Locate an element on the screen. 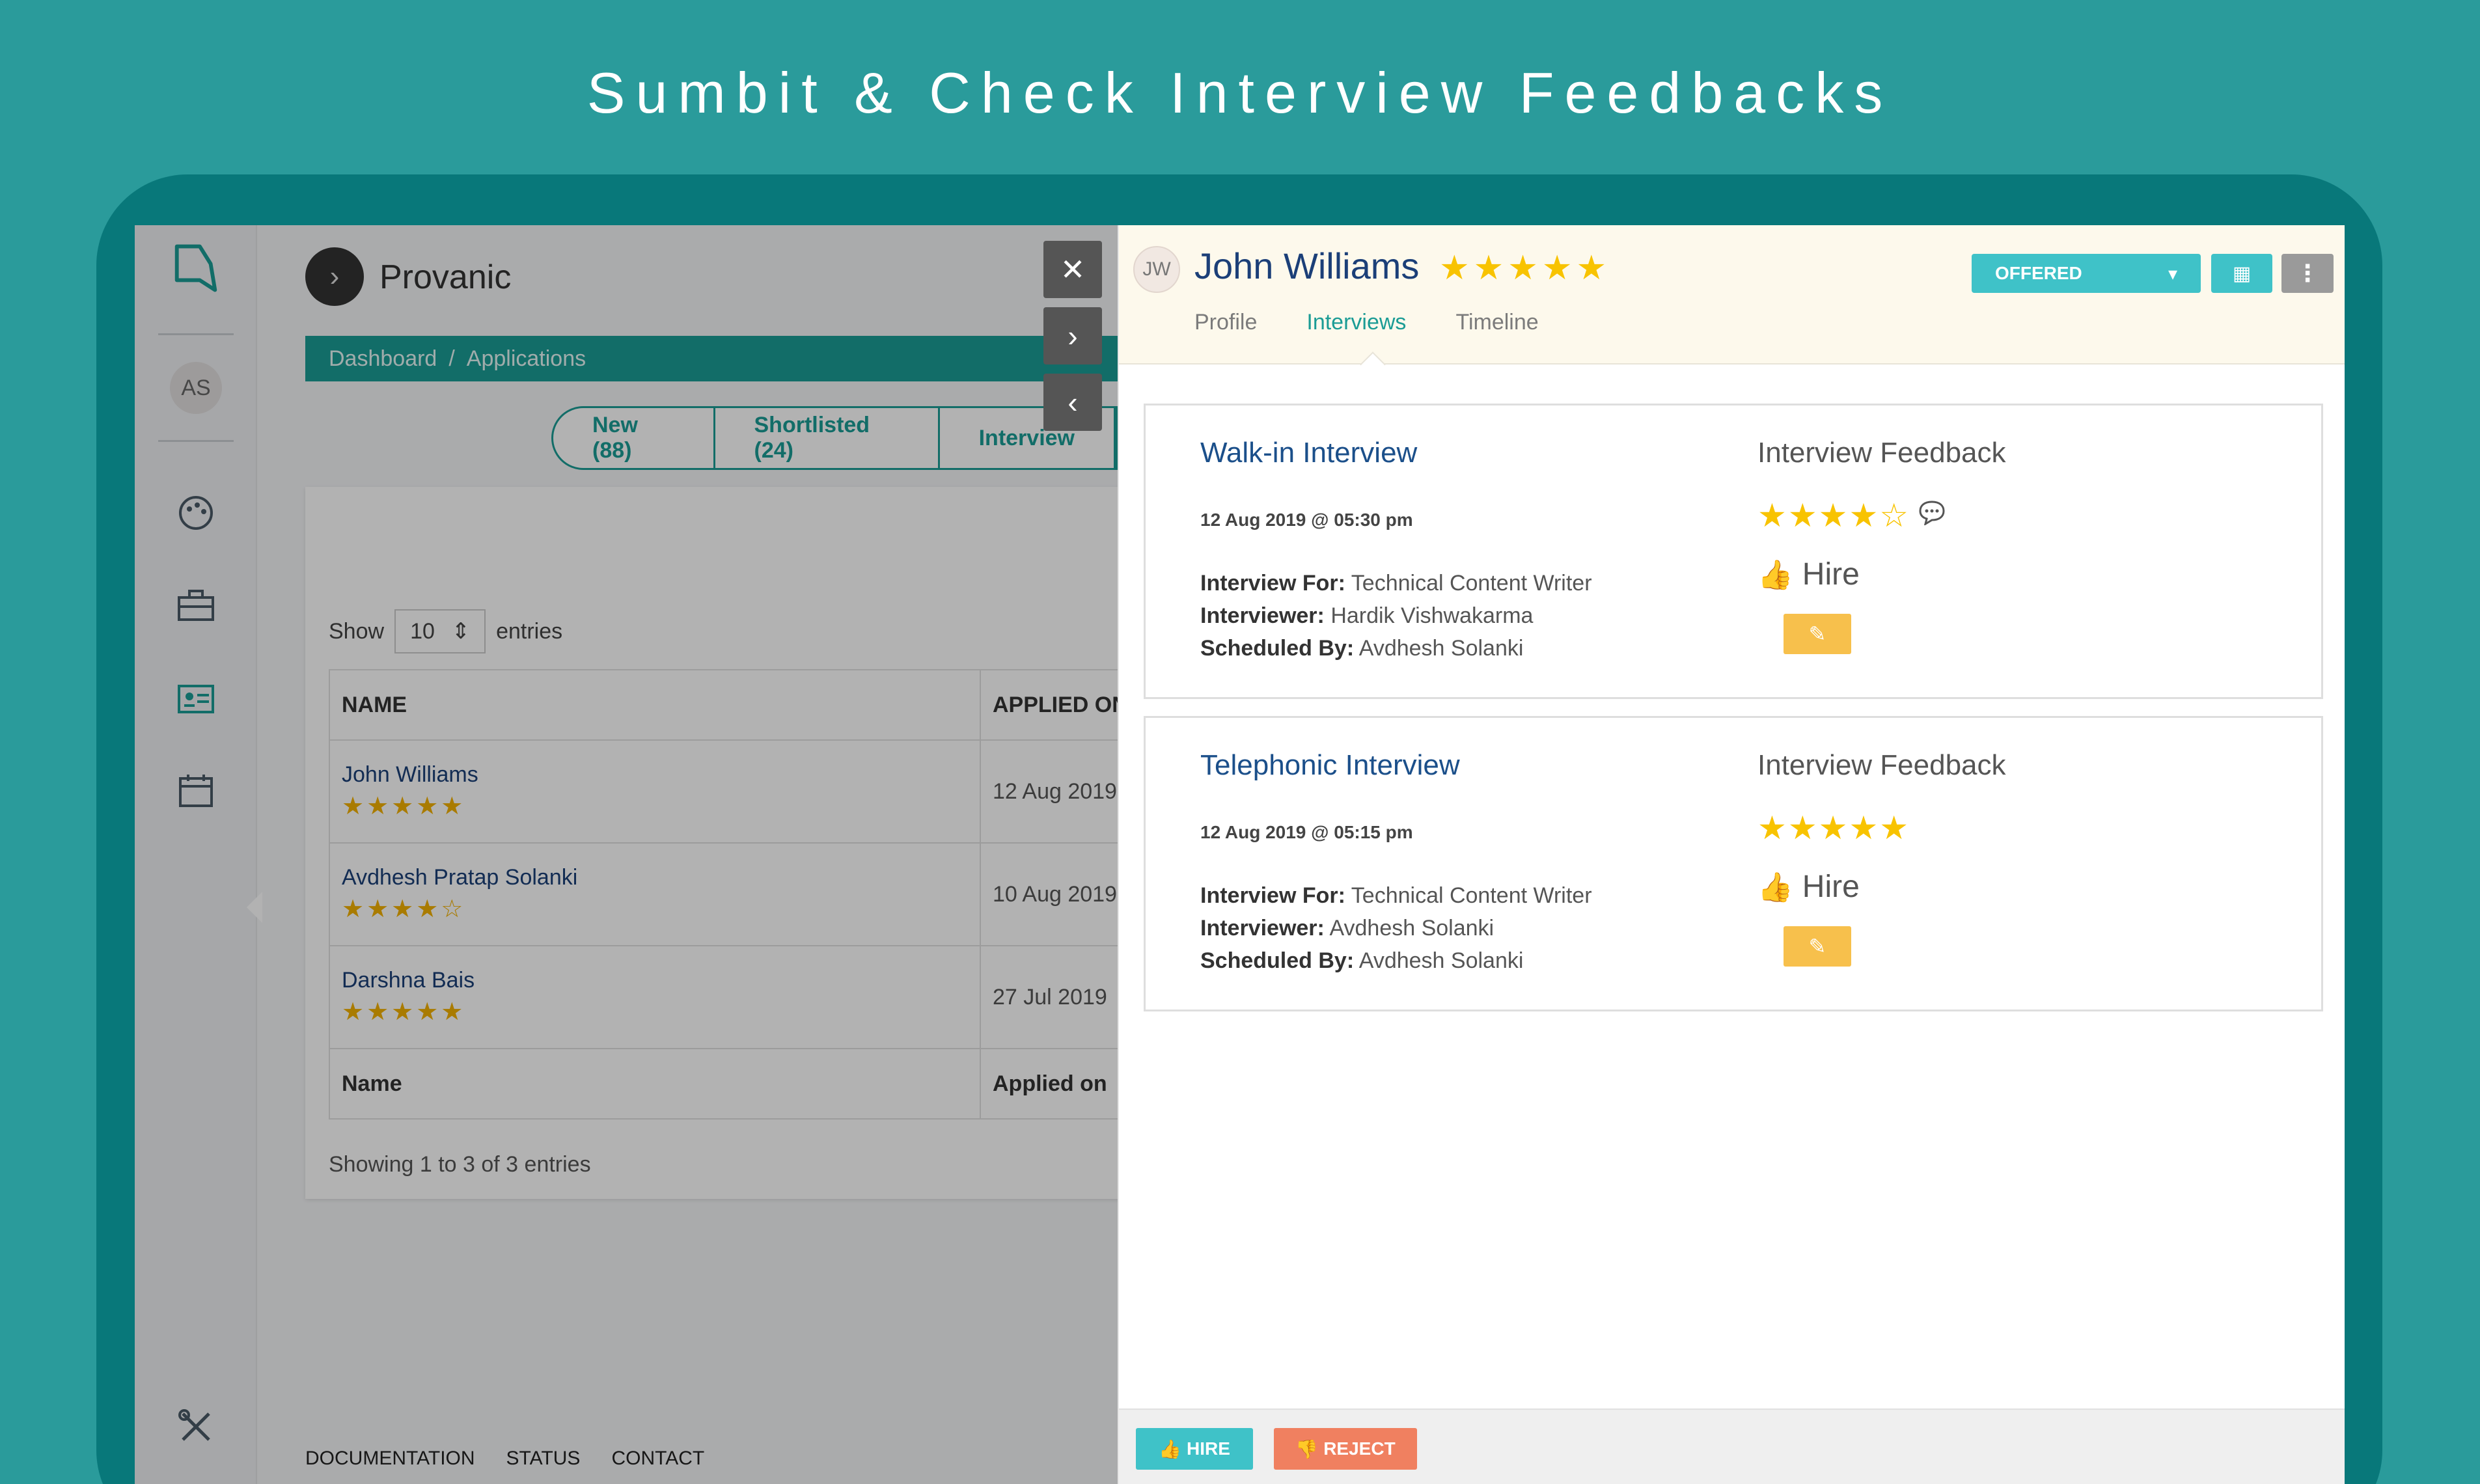  status-value: OFFERED is located at coordinates (2038, 273).